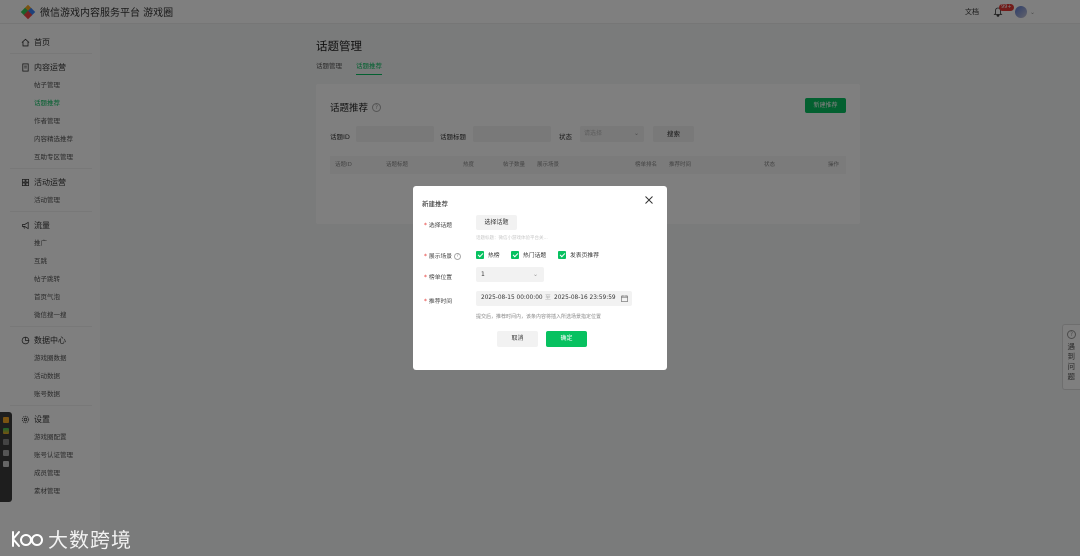 This screenshot has height=556, width=1080. I want to click on watermark: 大数跨境, so click(71, 538).